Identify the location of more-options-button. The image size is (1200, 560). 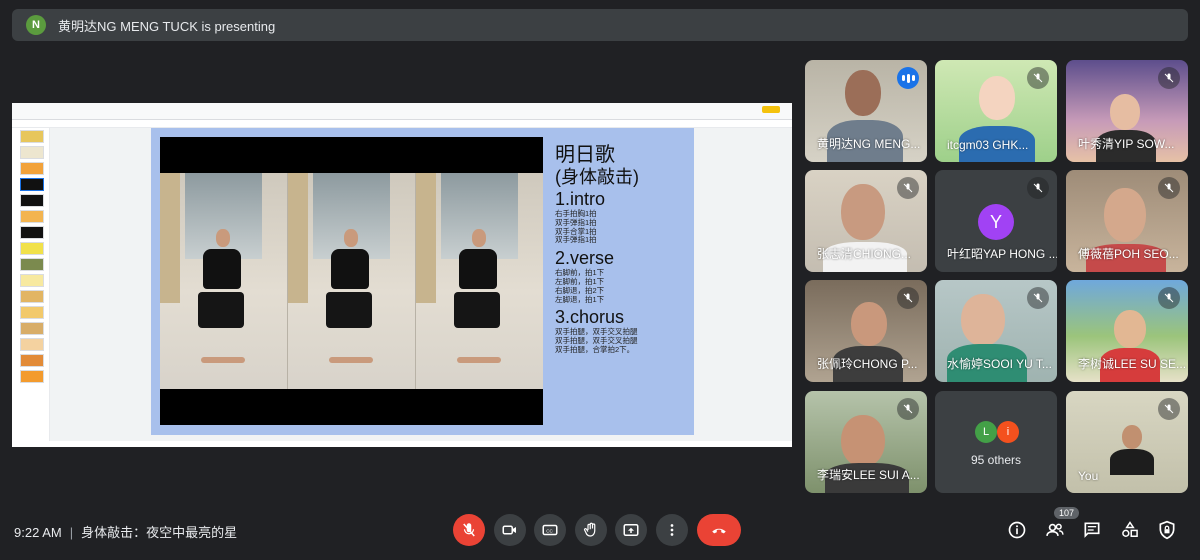
(672, 530).